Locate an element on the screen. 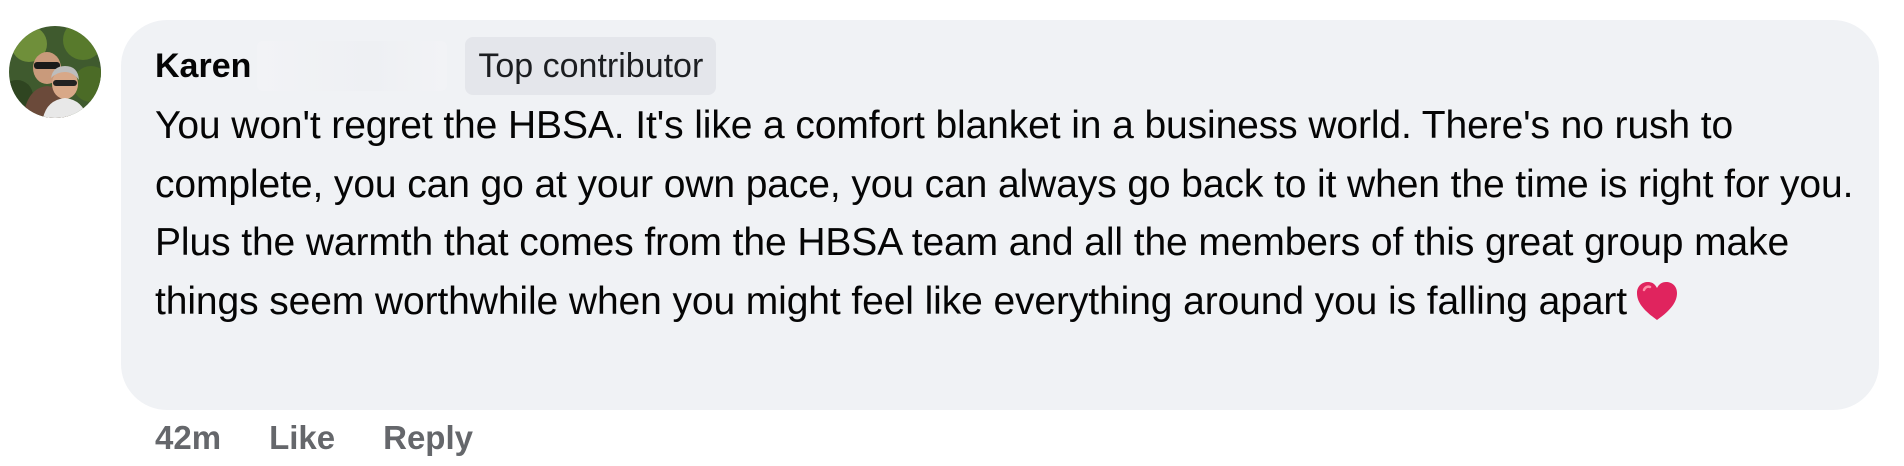 The height and width of the screenshot is (466, 1904). redacted-surname is located at coordinates (352, 66).